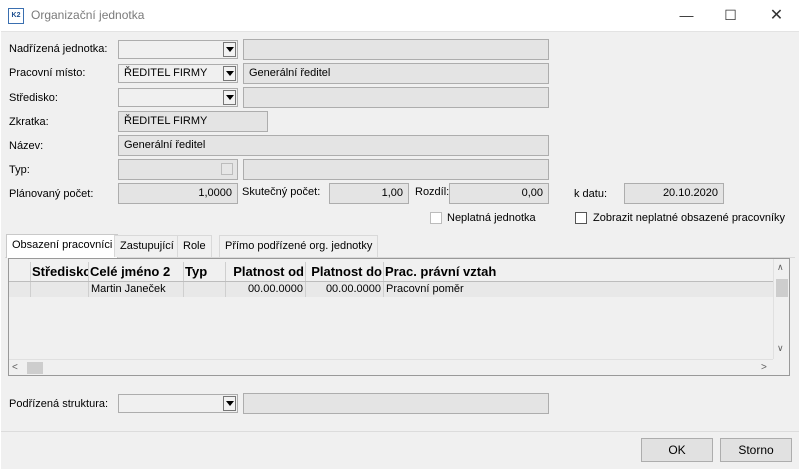 This screenshot has width=800, height=470. Describe the element at coordinates (205, 289) in the screenshot. I see `cell-typ` at that location.